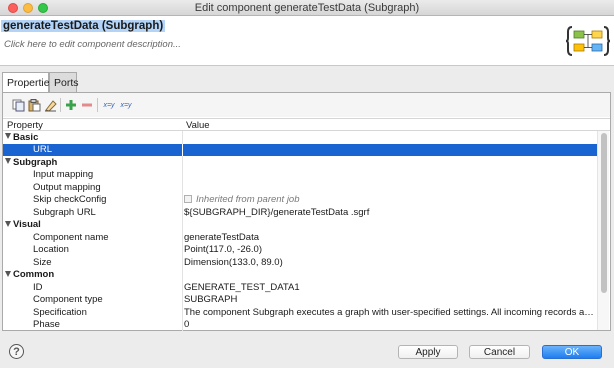  I want to click on section-visual: Visual, so click(300, 224).